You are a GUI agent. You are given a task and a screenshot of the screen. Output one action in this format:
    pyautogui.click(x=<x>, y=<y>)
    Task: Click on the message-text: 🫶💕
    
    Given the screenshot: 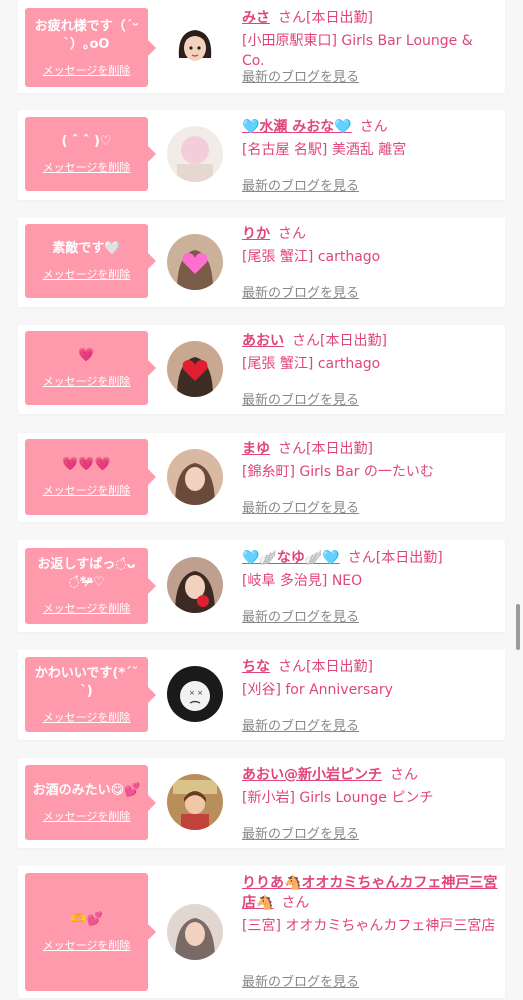 What is the action you would take?
    pyautogui.click(x=86, y=919)
    